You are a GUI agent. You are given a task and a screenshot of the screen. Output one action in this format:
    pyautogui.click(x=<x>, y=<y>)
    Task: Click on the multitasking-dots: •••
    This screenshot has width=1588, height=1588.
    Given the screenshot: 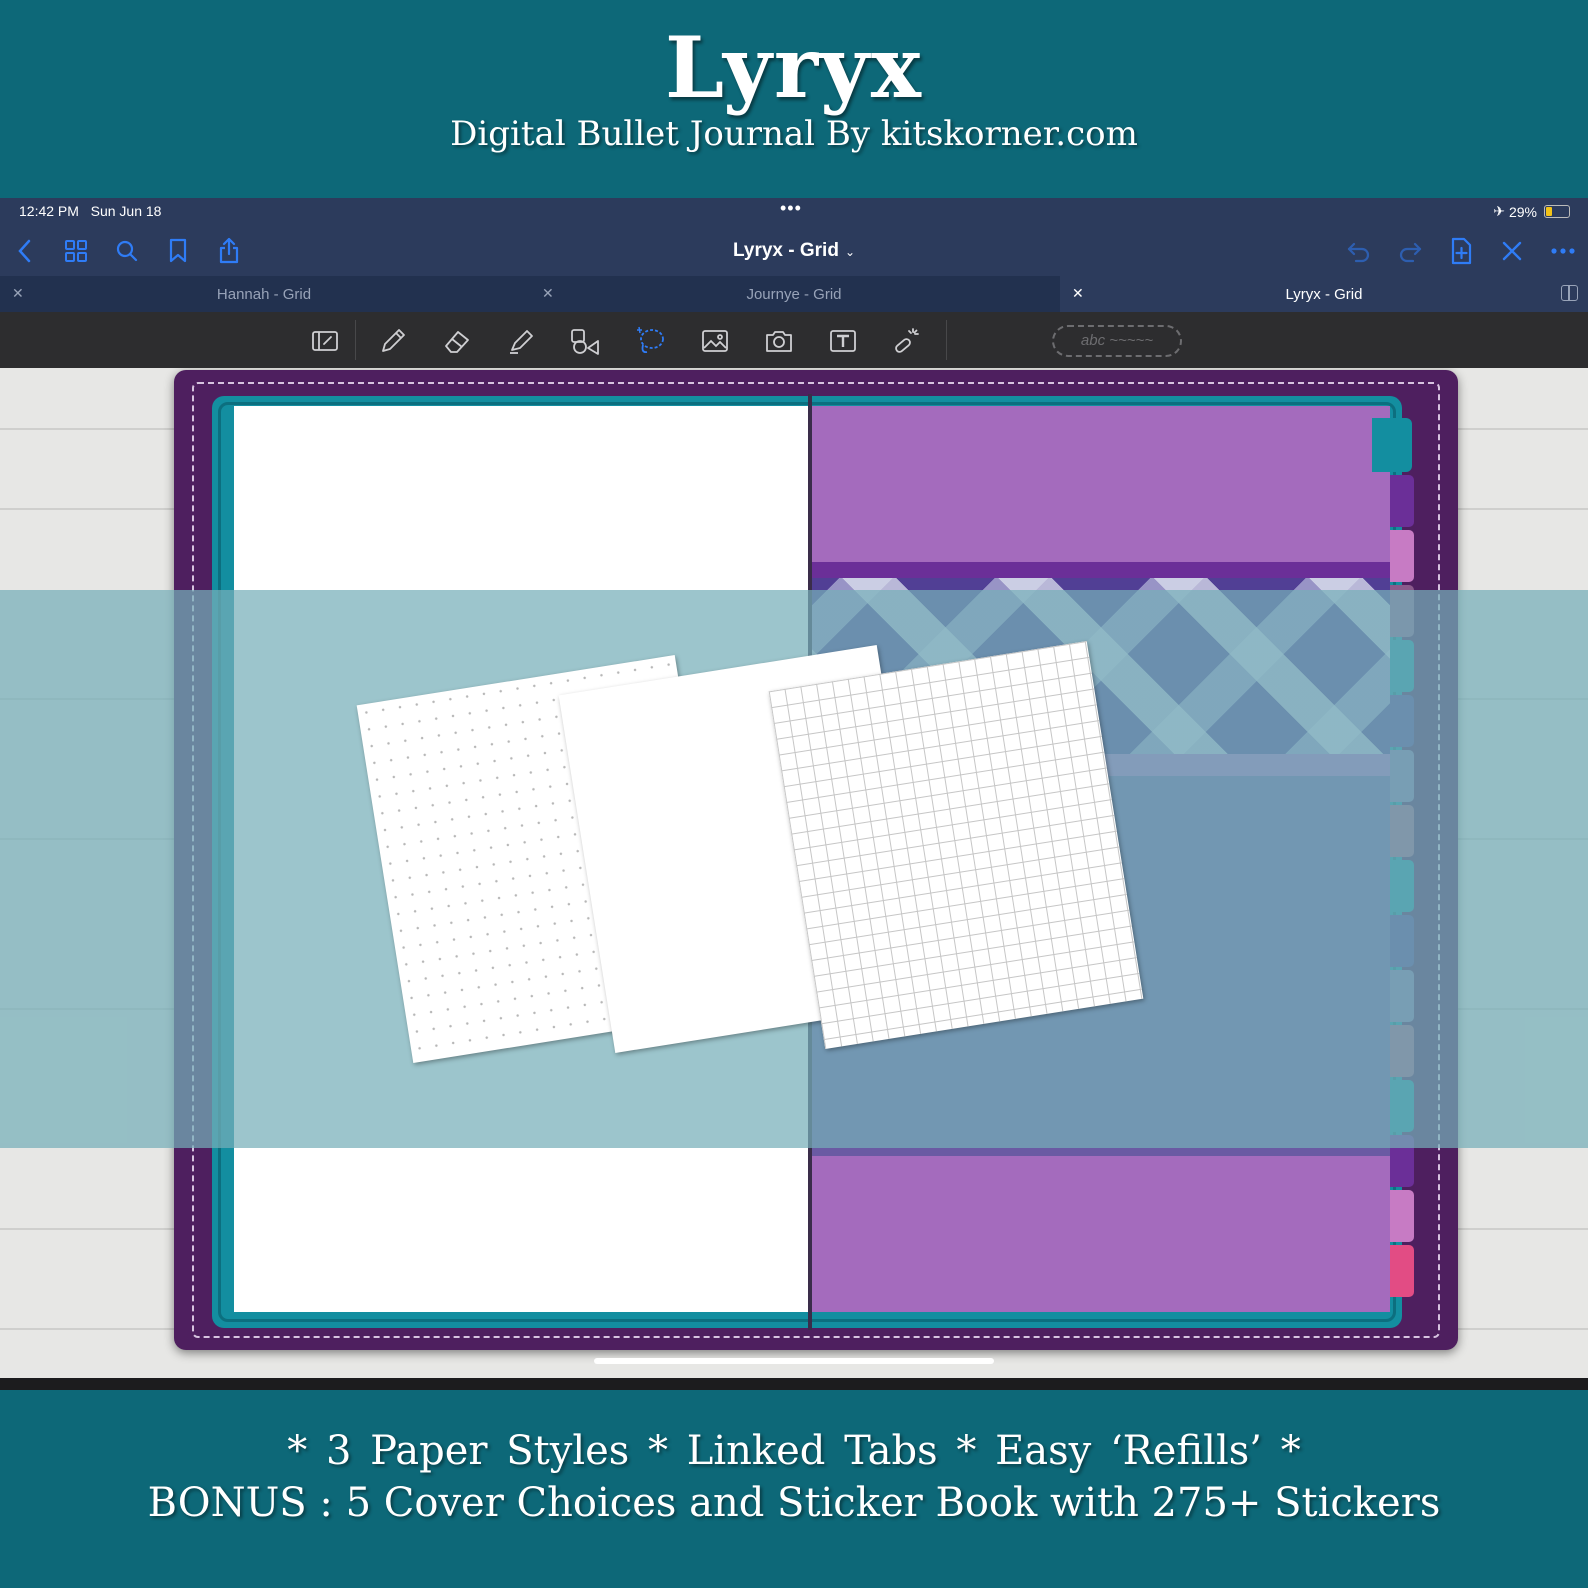 What is the action you would take?
    pyautogui.click(x=791, y=208)
    